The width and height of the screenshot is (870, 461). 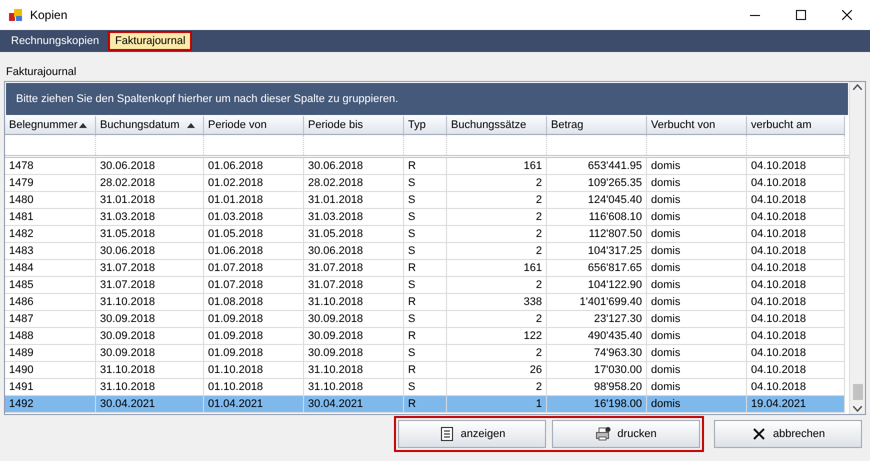 What do you see at coordinates (597, 200) in the screenshot?
I see `table-cell: 124'045.40` at bounding box center [597, 200].